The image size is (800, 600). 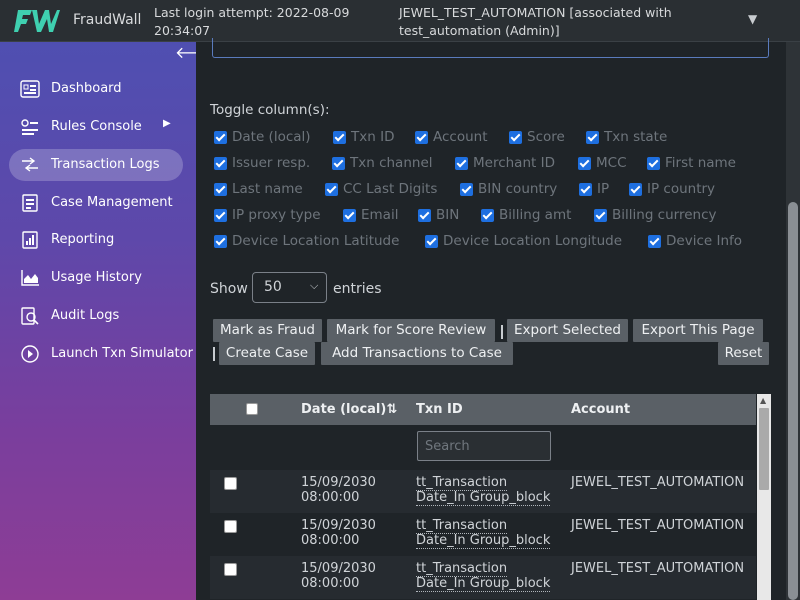 What do you see at coordinates (289, 287) in the screenshot?
I see `entries-select: 50 ⌵` at bounding box center [289, 287].